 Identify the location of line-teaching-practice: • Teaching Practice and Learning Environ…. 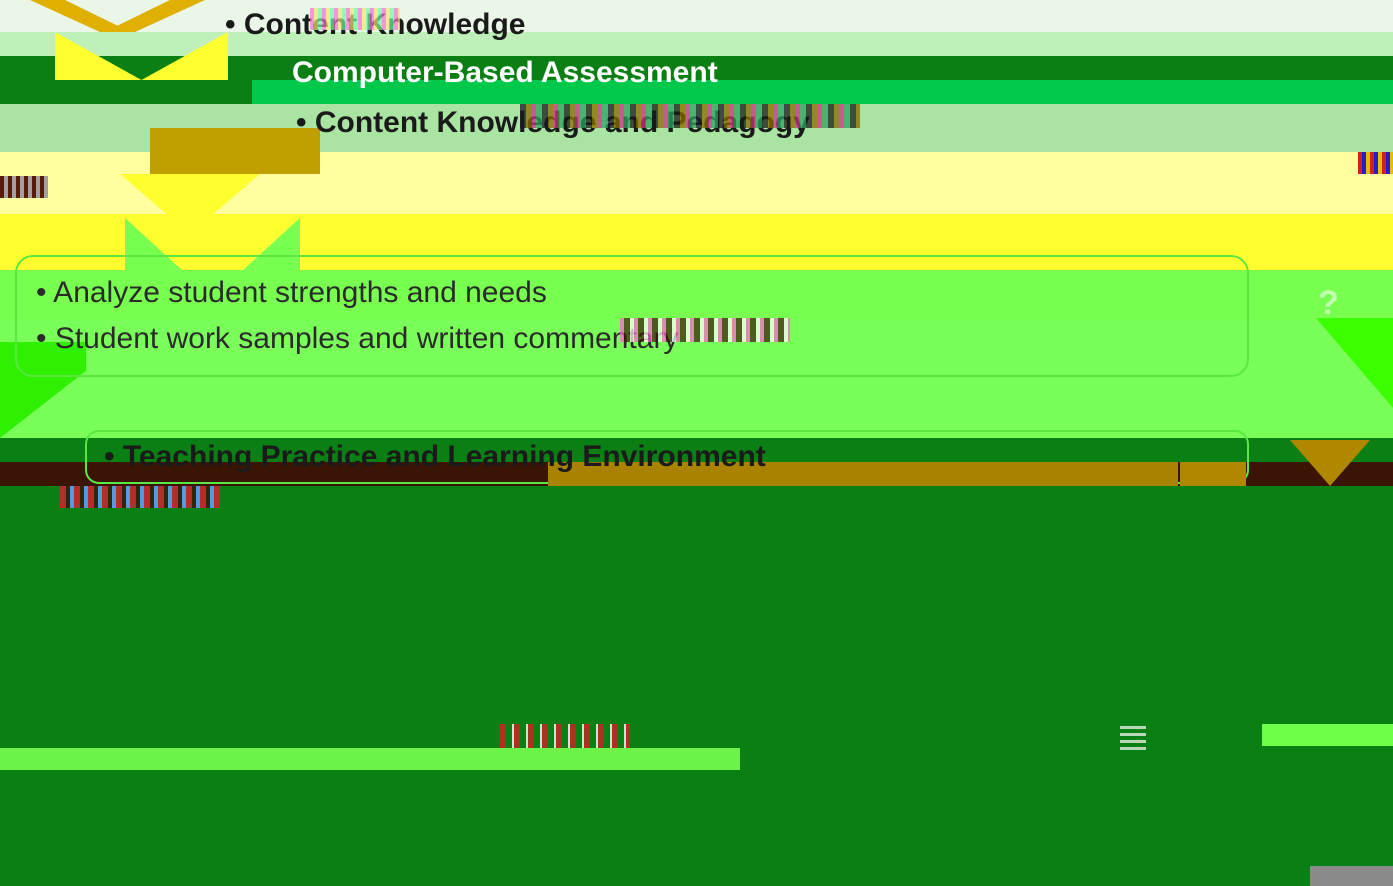
(435, 456).